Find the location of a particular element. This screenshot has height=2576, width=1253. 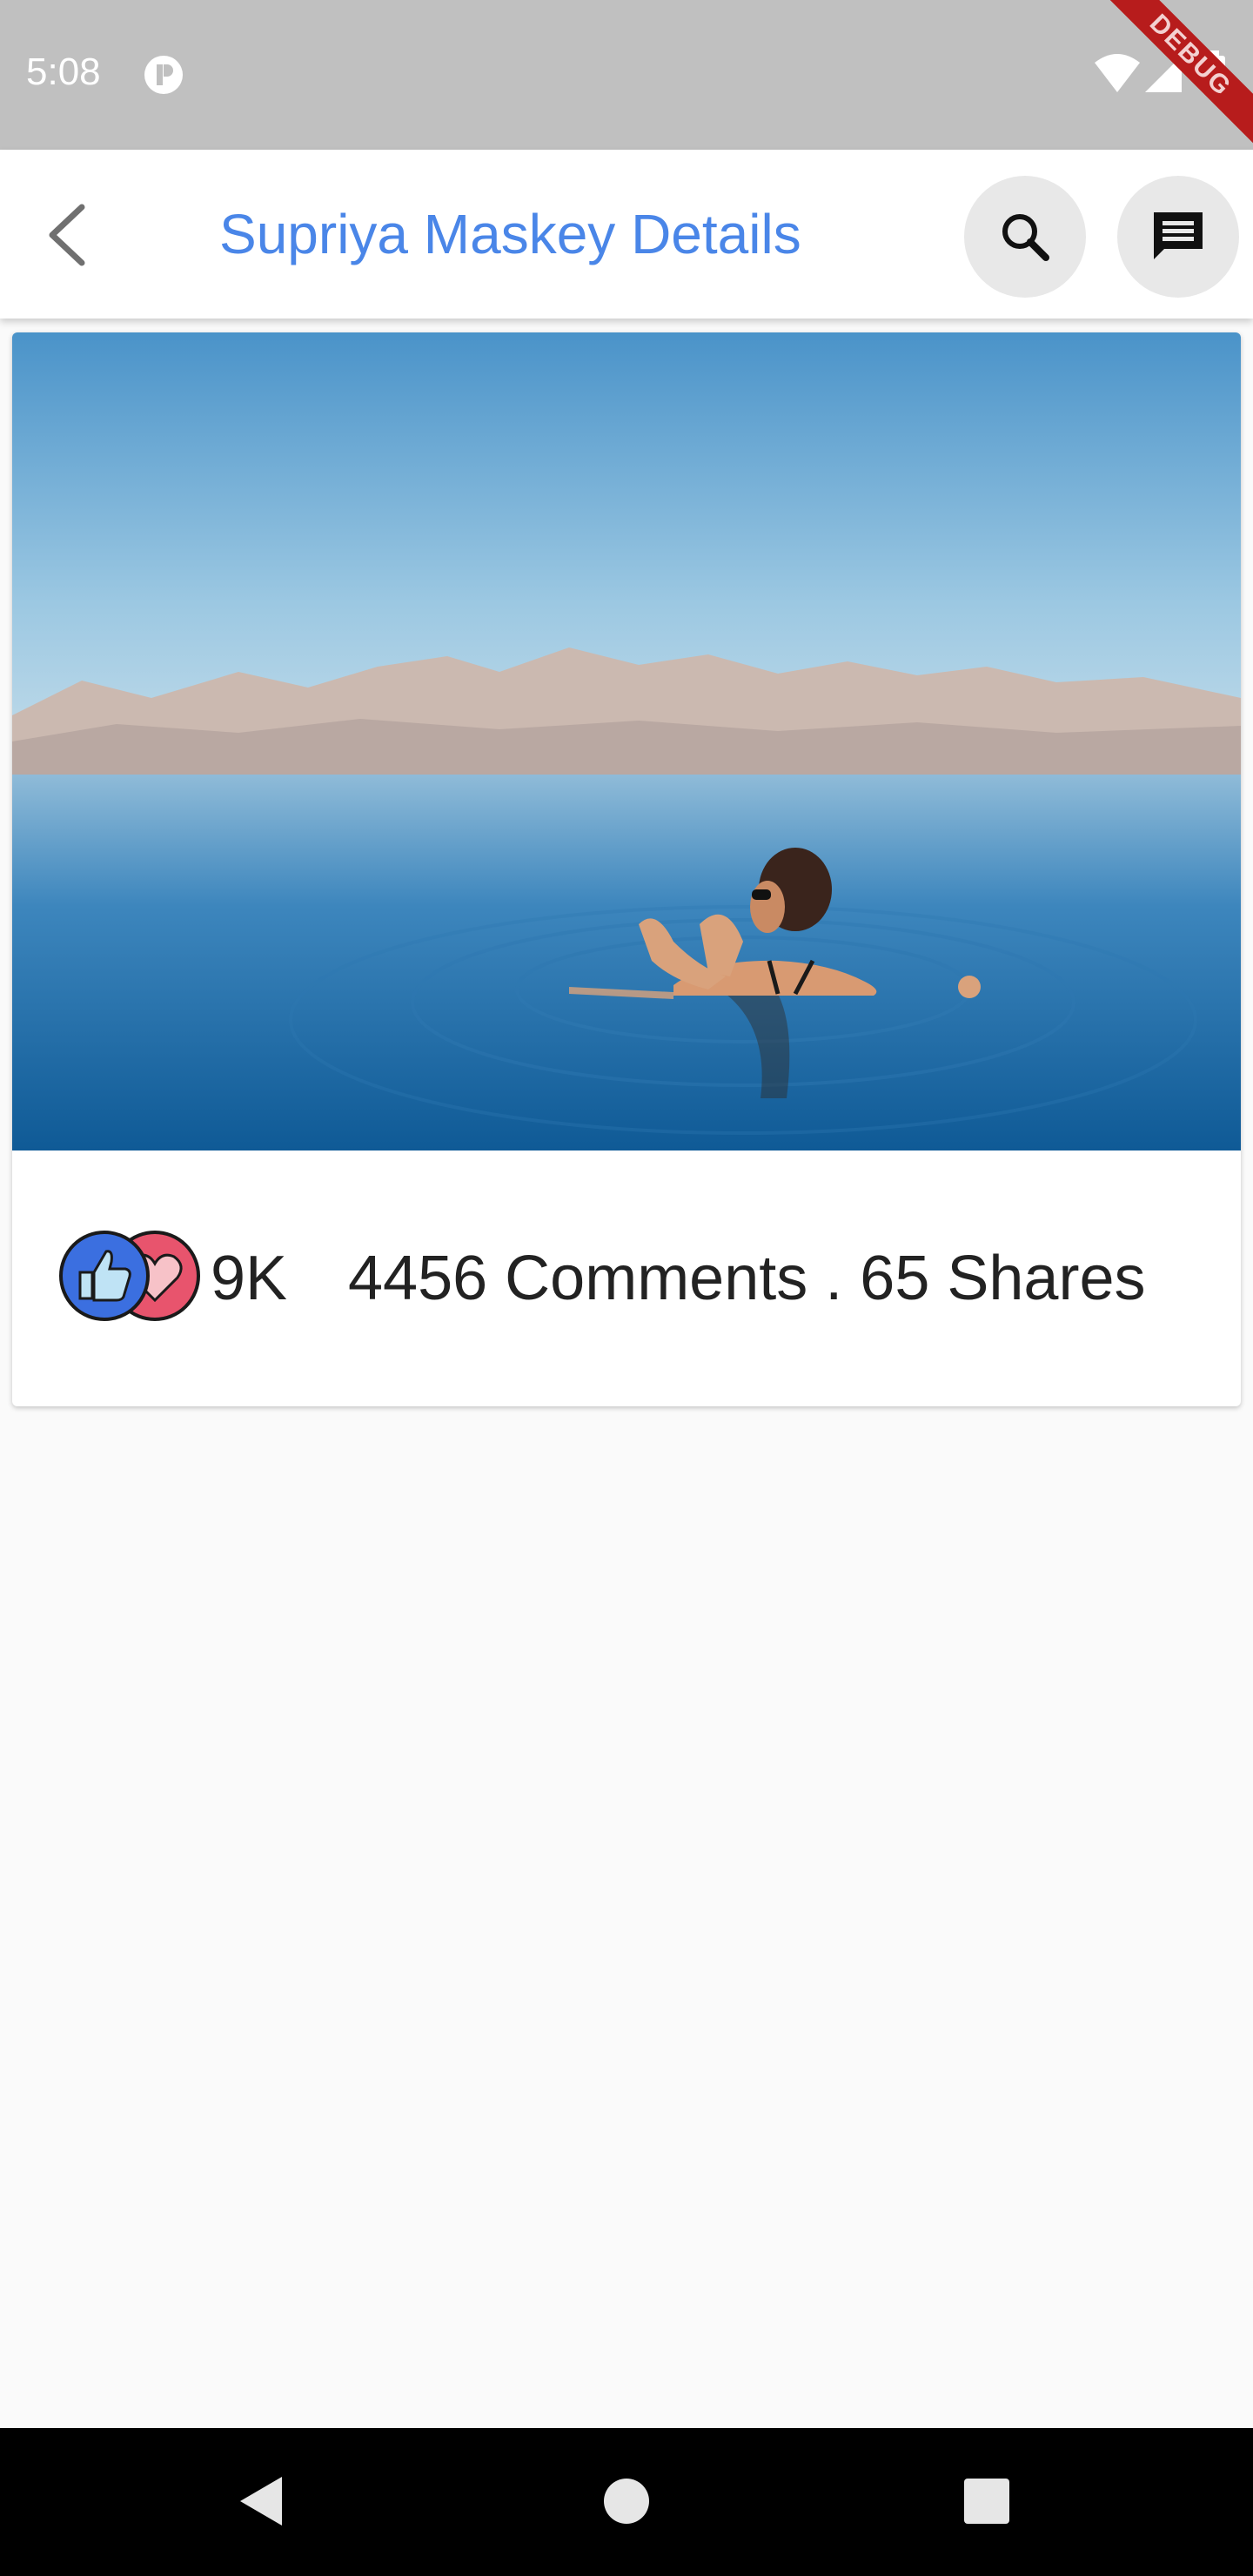

app-bar: Supriya Maskey Details is located at coordinates (626, 234).